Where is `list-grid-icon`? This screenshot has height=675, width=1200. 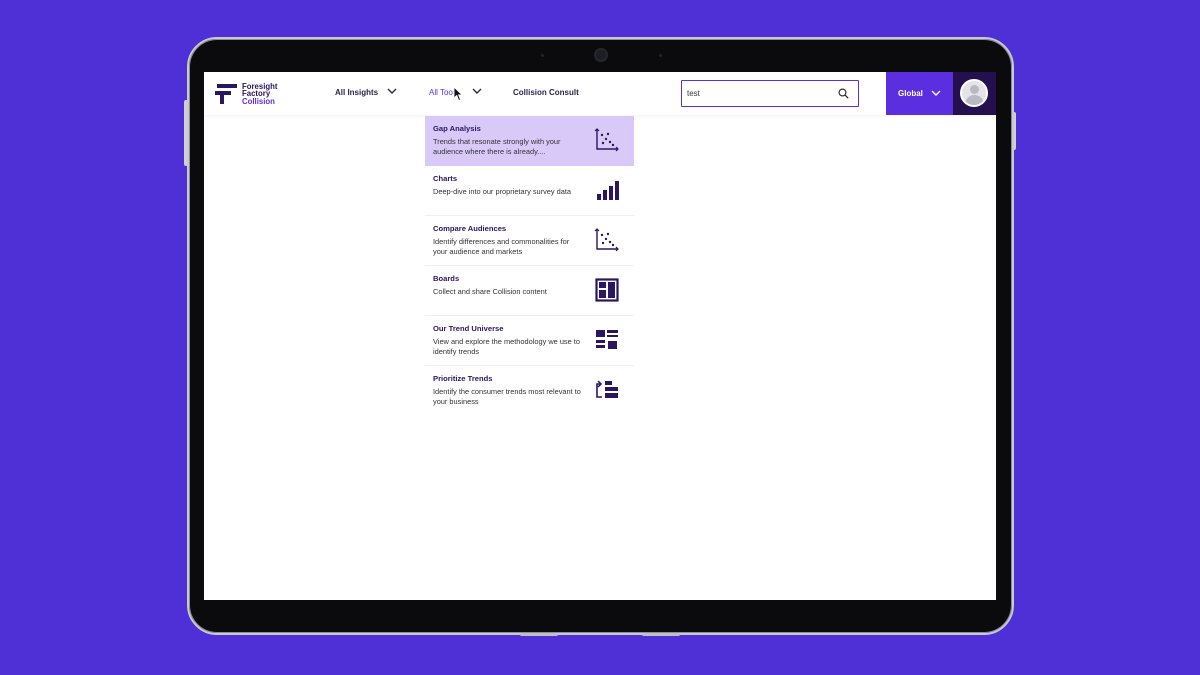 list-grid-icon is located at coordinates (607, 339).